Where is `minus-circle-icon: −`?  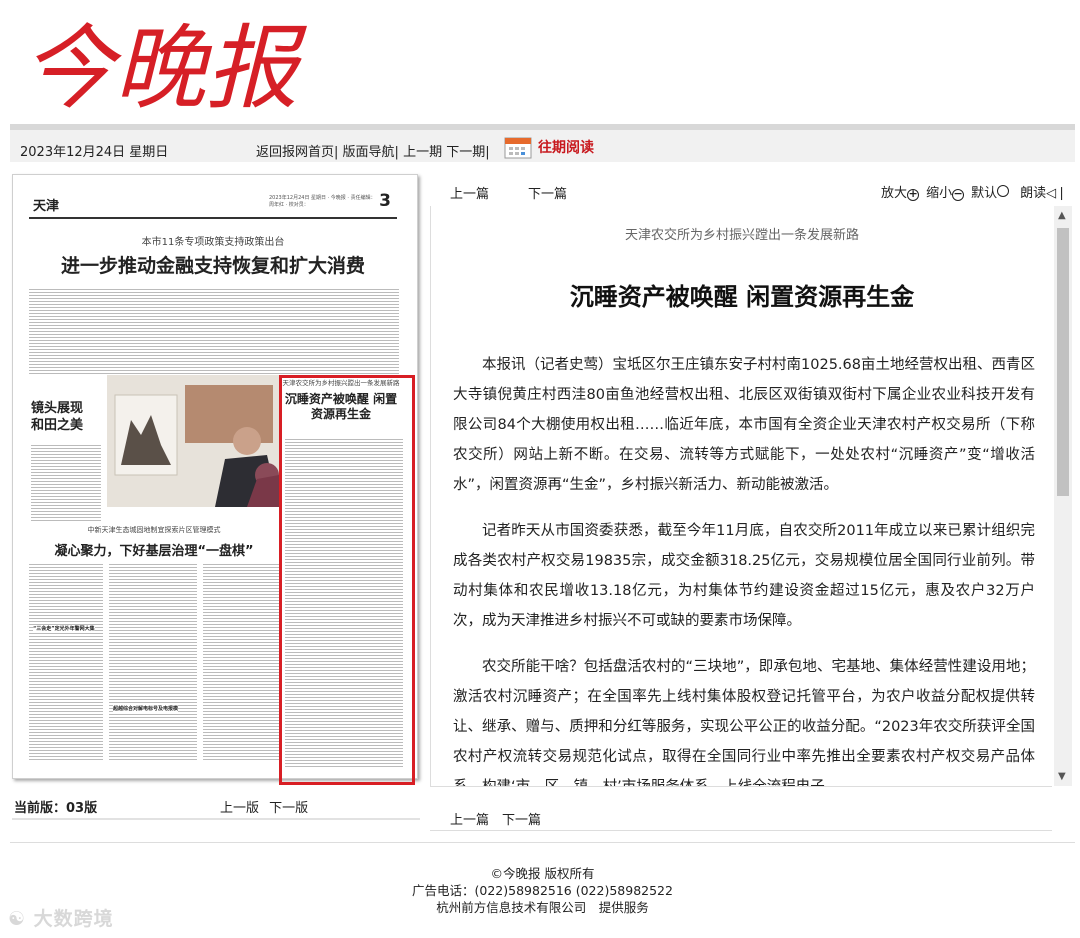
minus-circle-icon: − is located at coordinates (958, 194).